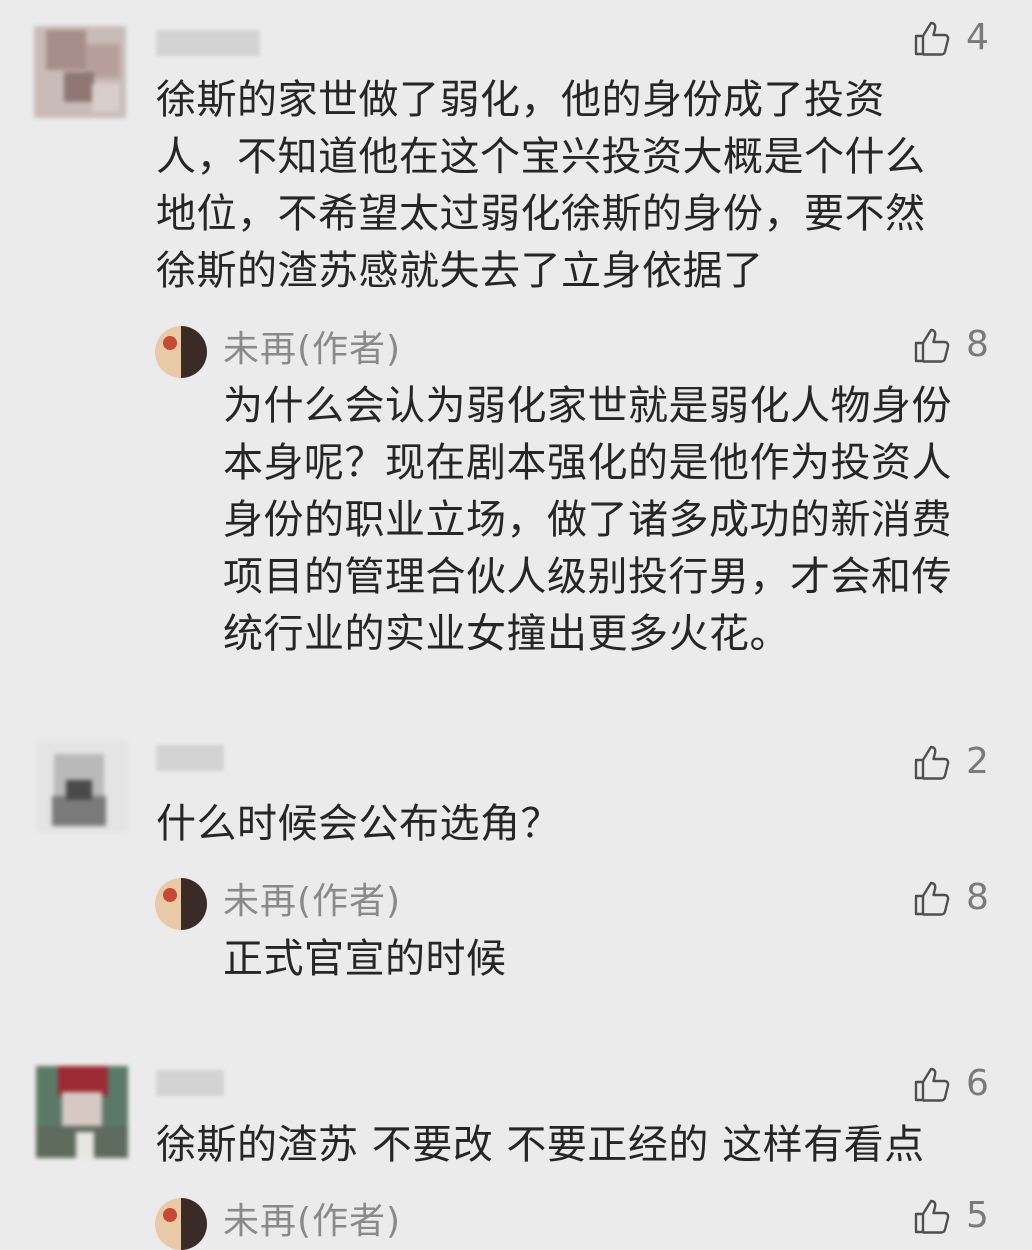  Describe the element at coordinates (358, 824) in the screenshot. I see `comment-text: 什么时候会公布选角？` at that location.